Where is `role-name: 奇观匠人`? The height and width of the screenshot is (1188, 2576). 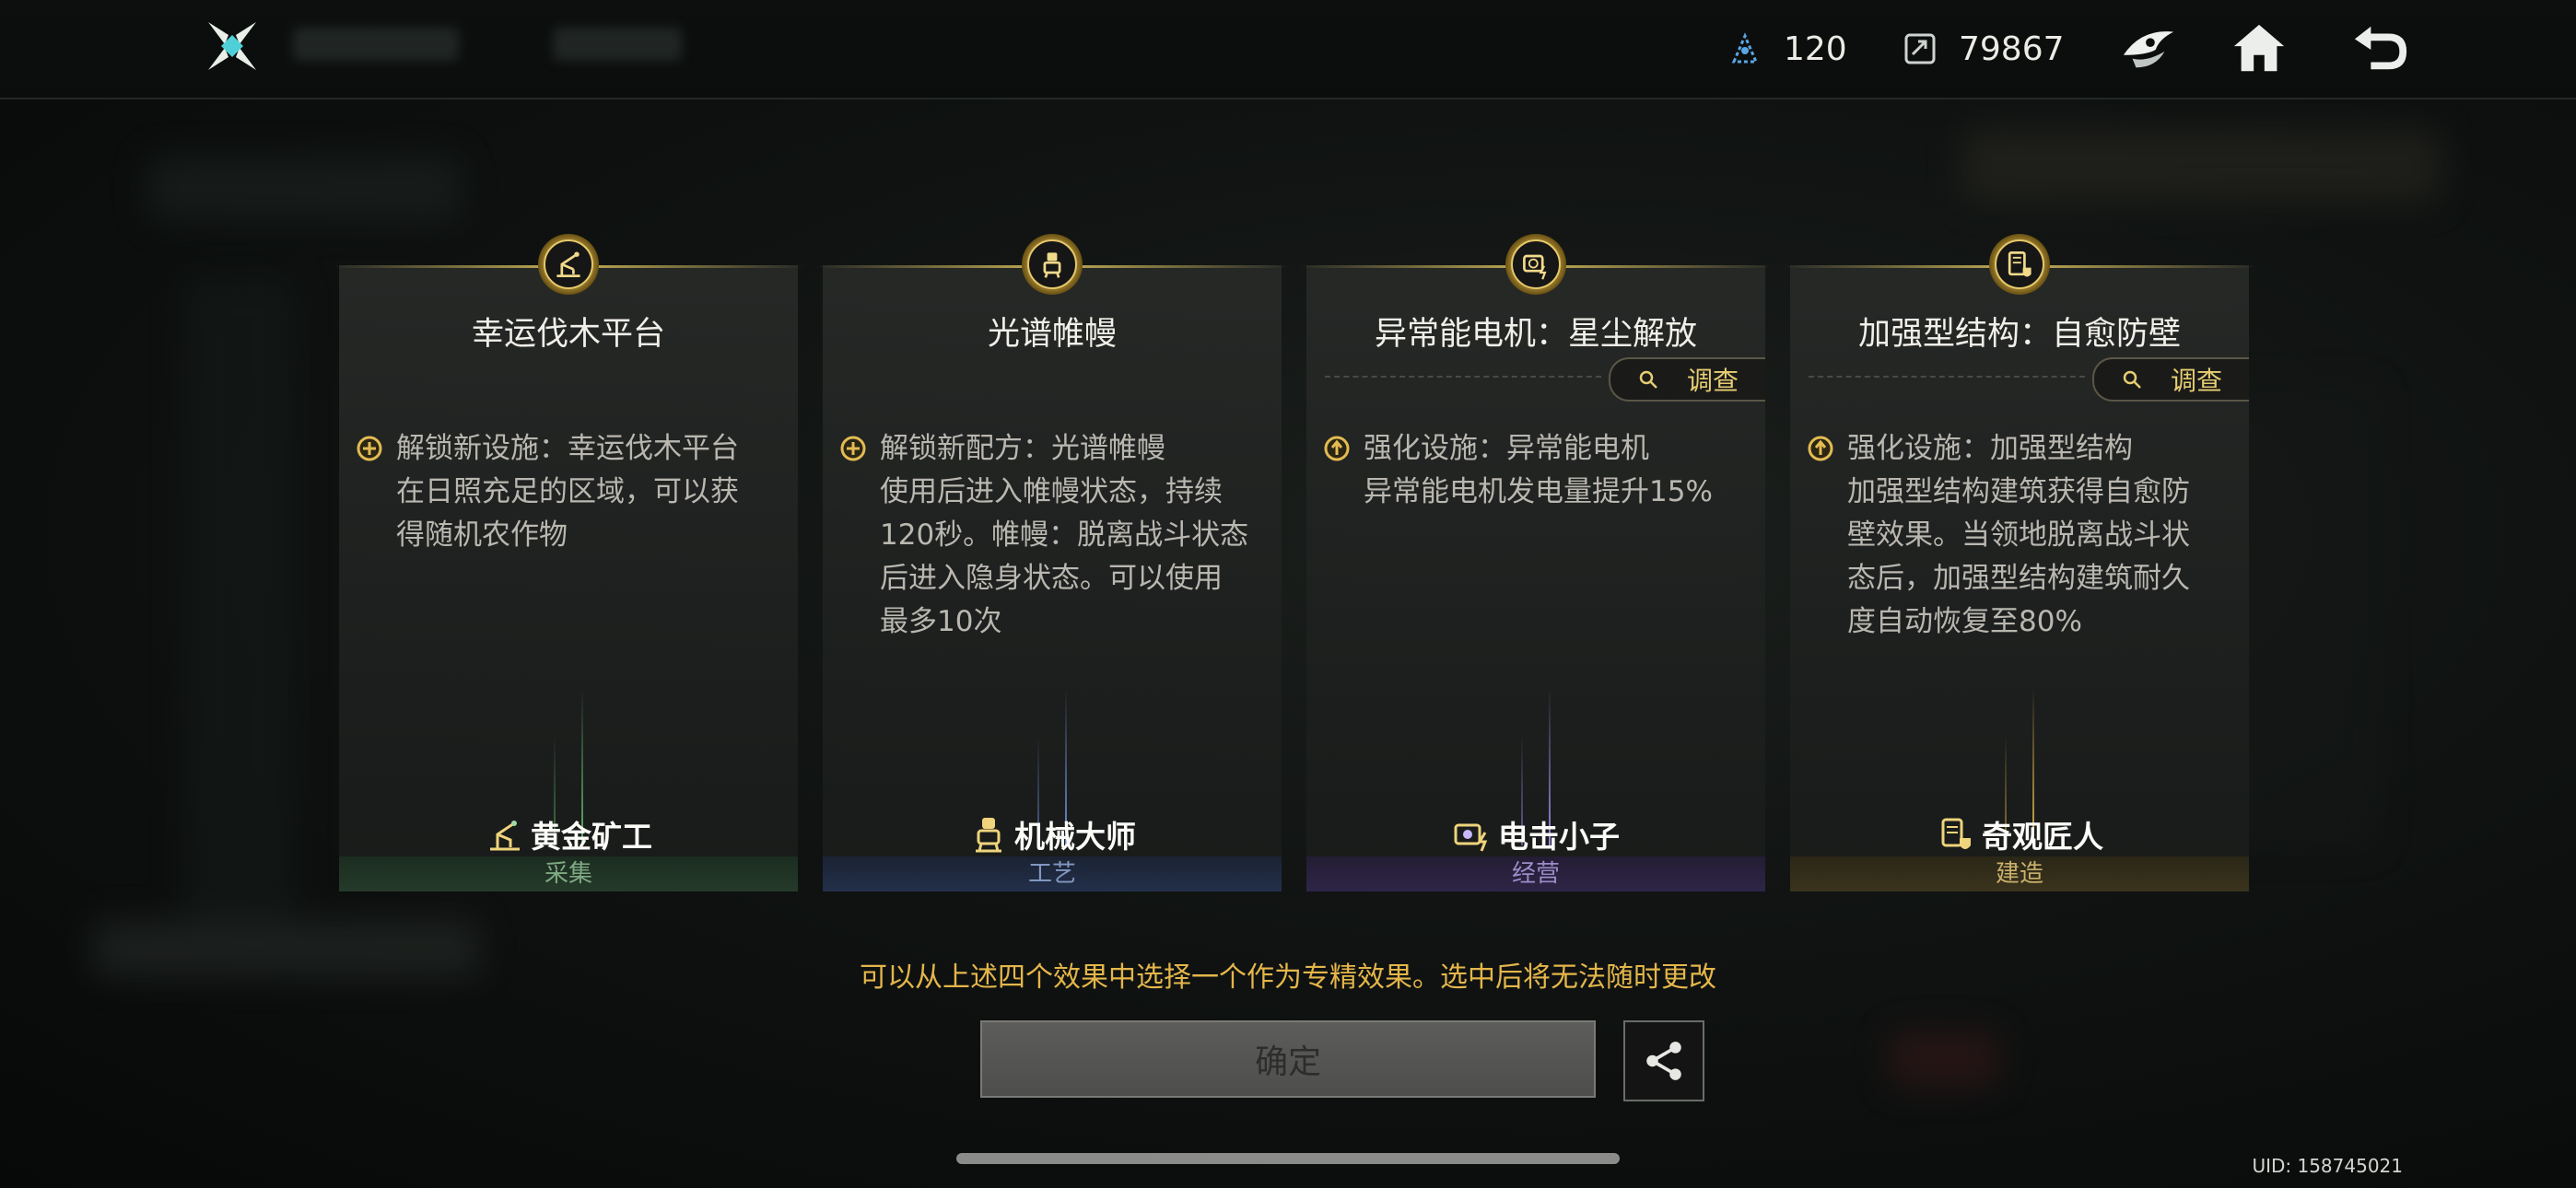 role-name: 奇观匠人 is located at coordinates (2043, 837).